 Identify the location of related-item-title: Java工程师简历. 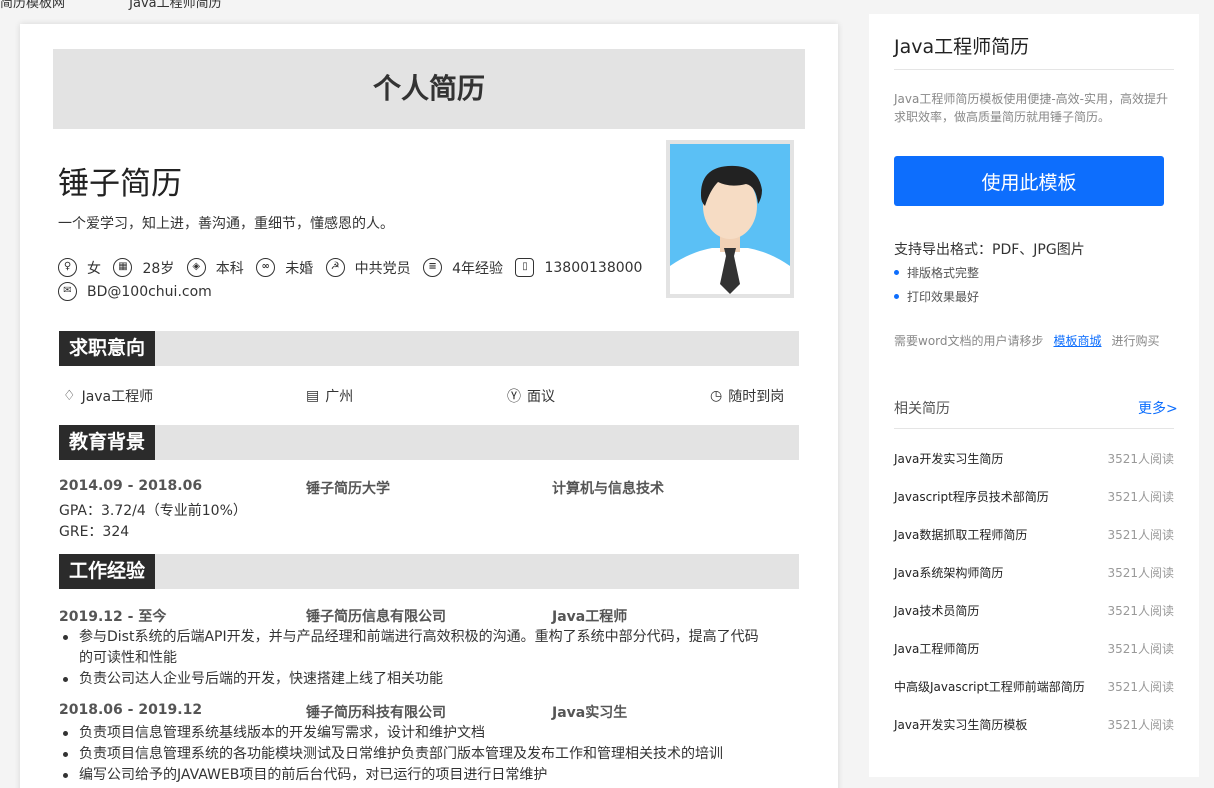
(936, 649).